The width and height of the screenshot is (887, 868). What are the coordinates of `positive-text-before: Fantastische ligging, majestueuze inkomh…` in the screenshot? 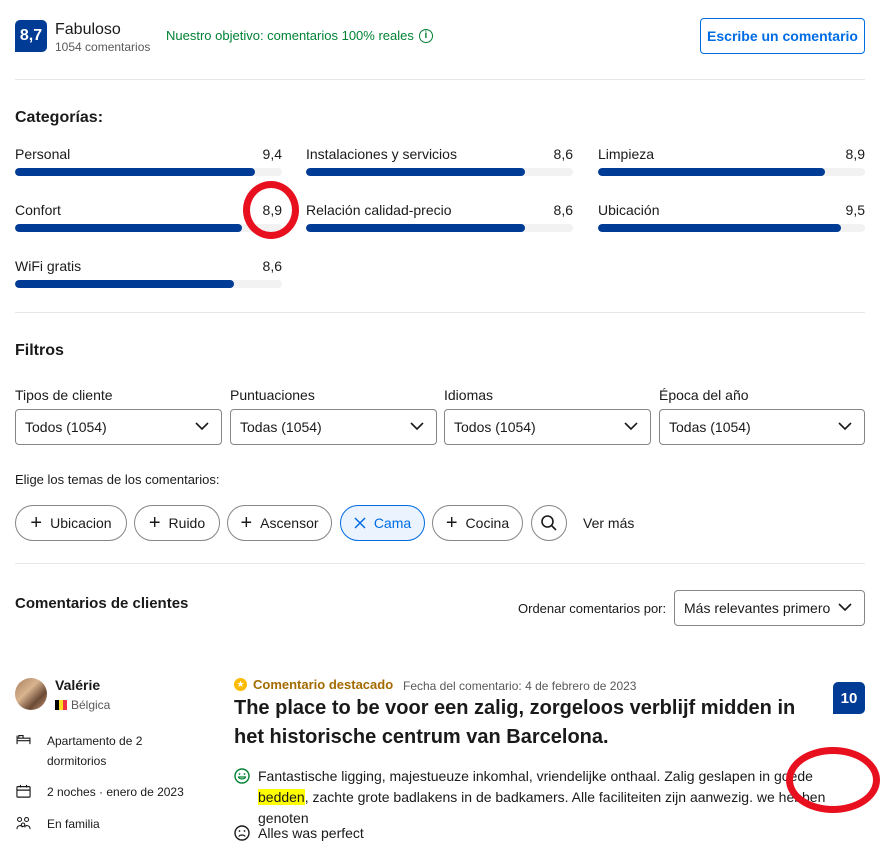 It's located at (535, 776).